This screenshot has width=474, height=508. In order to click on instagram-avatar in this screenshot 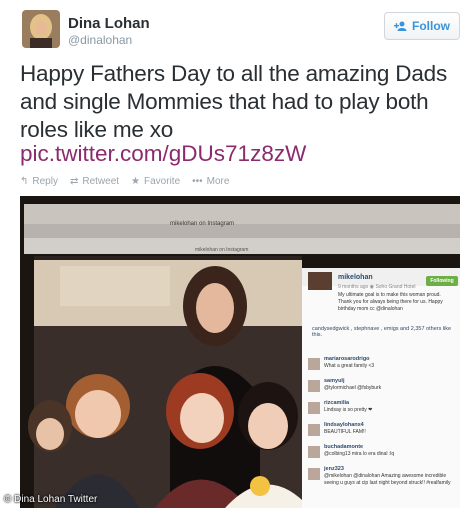, I will do `click(320, 281)`.